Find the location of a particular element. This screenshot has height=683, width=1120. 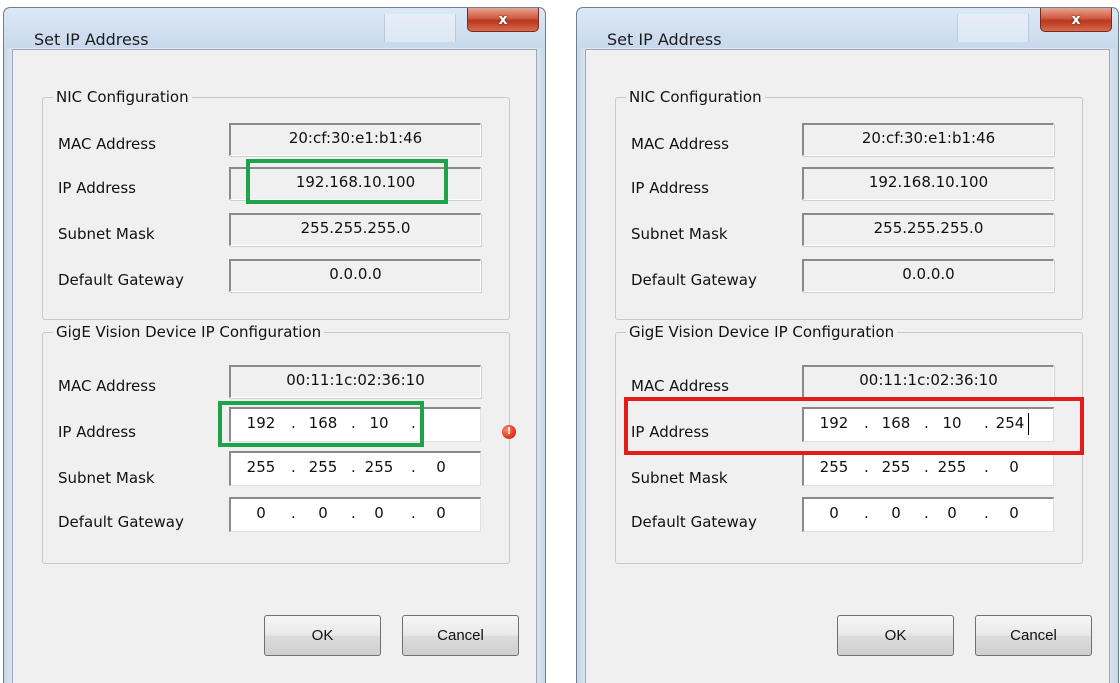

error-icon: ! is located at coordinates (509, 432).